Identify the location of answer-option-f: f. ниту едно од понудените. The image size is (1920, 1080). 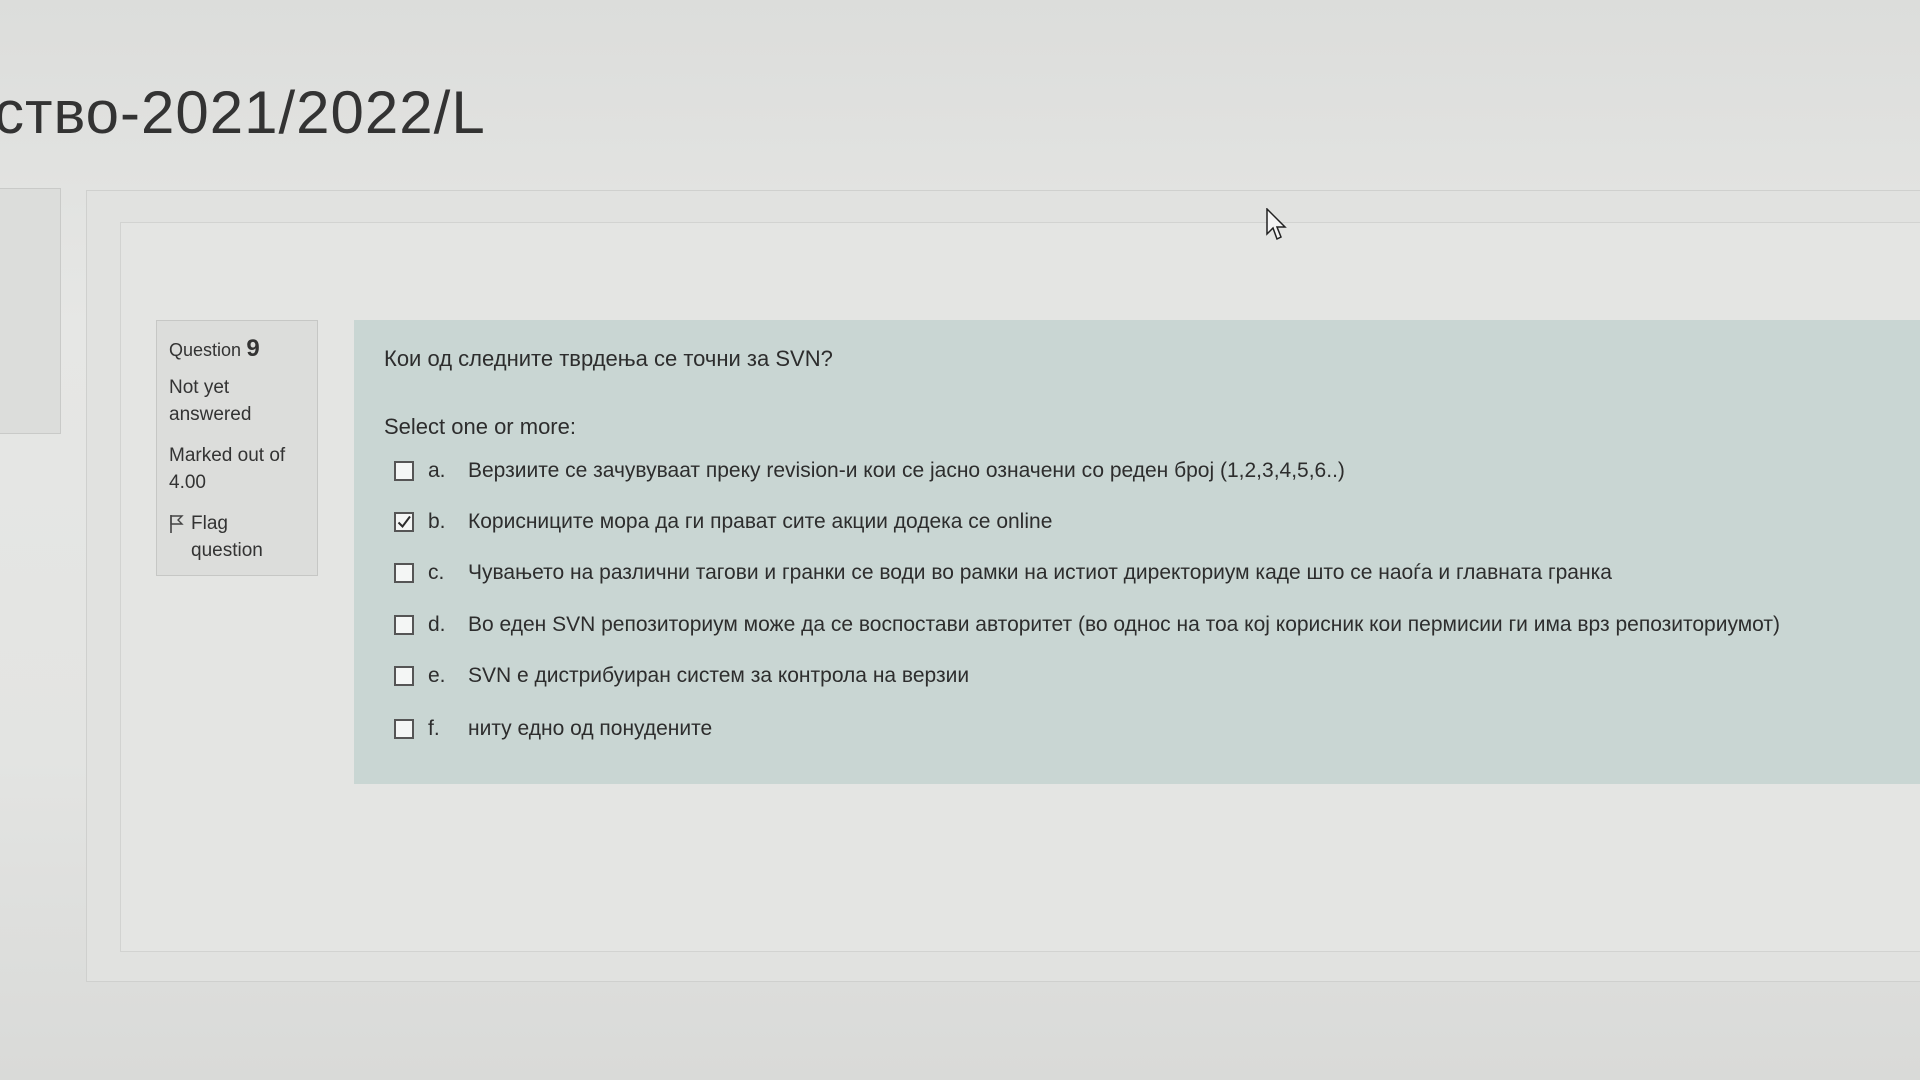
(1154, 729).